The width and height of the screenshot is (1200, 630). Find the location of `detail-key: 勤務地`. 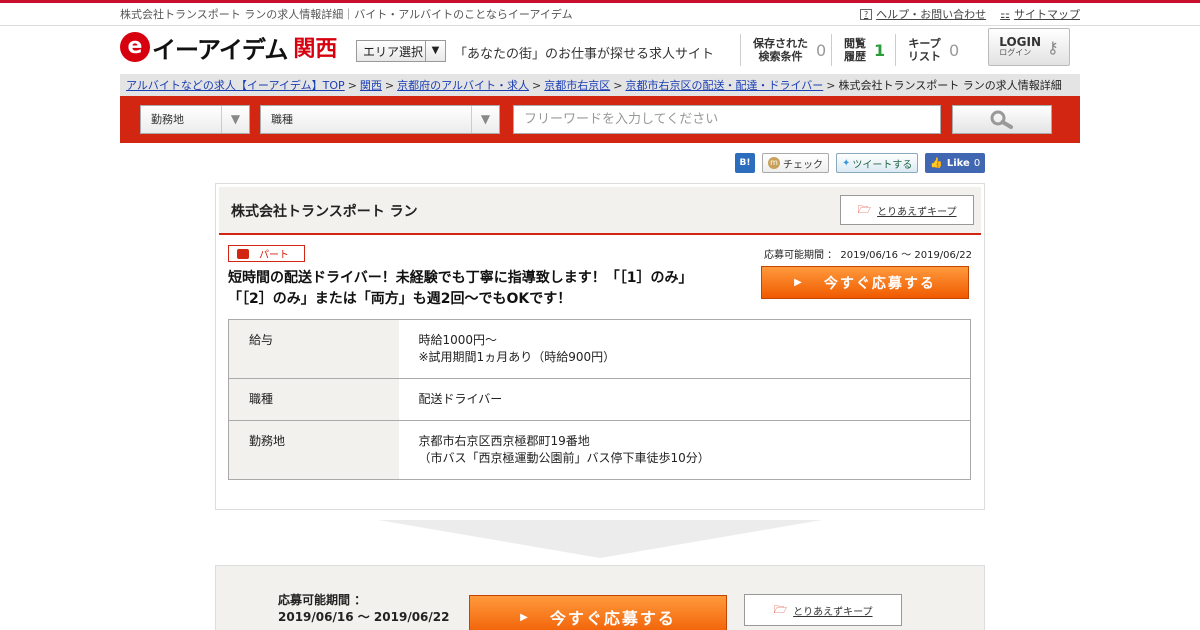

detail-key: 勤務地 is located at coordinates (313, 450).